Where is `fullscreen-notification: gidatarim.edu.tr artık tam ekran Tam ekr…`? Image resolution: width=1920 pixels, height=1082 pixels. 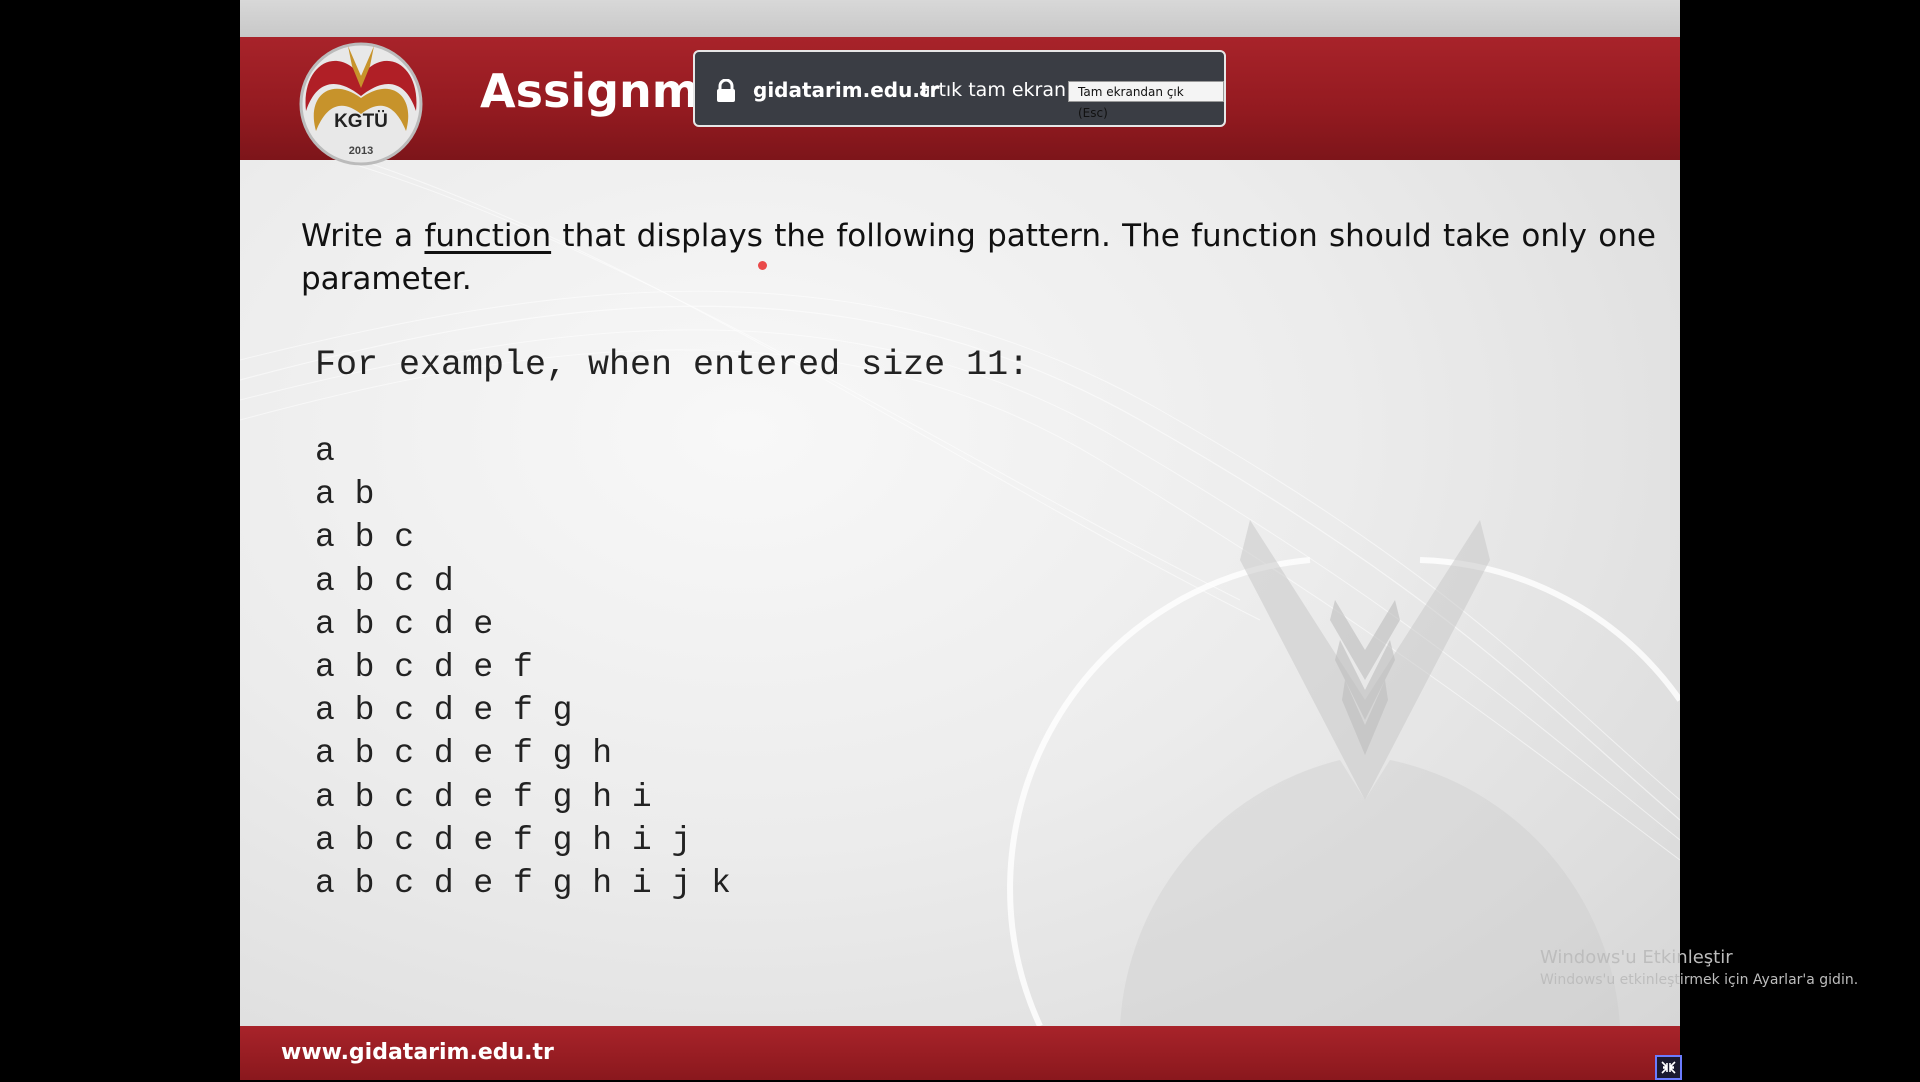 fullscreen-notification: gidatarim.edu.tr artık tam ekran Tam ekr… is located at coordinates (959, 88).